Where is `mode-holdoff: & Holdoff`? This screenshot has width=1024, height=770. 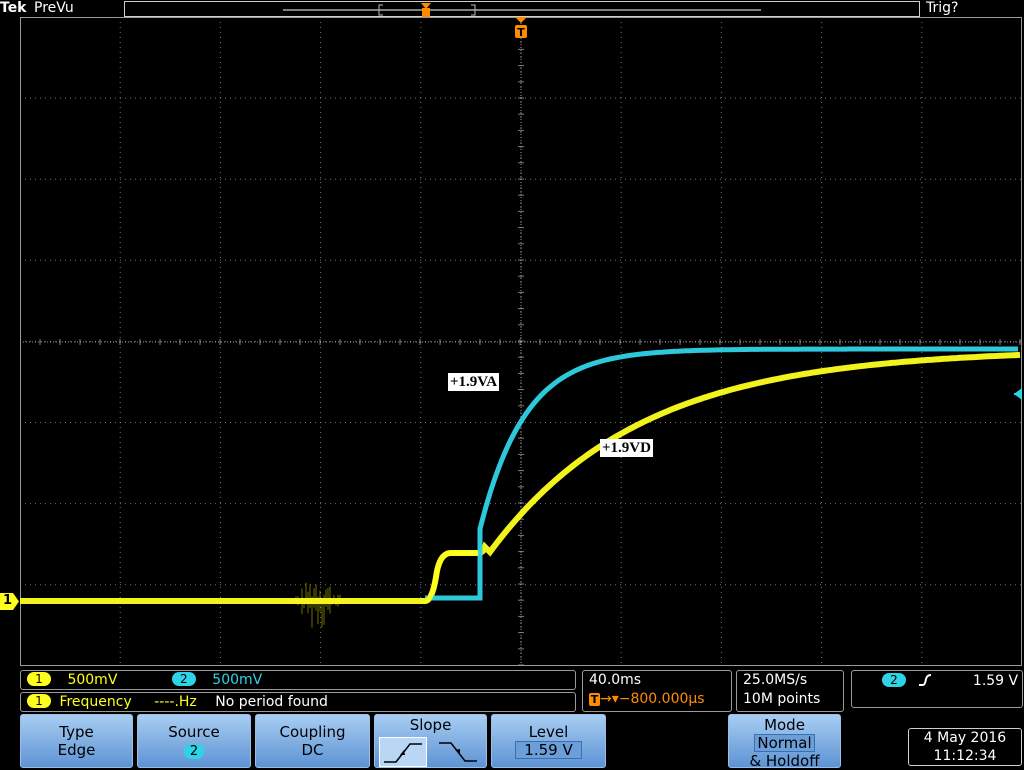
mode-holdoff: & Holdoff is located at coordinates (784, 761).